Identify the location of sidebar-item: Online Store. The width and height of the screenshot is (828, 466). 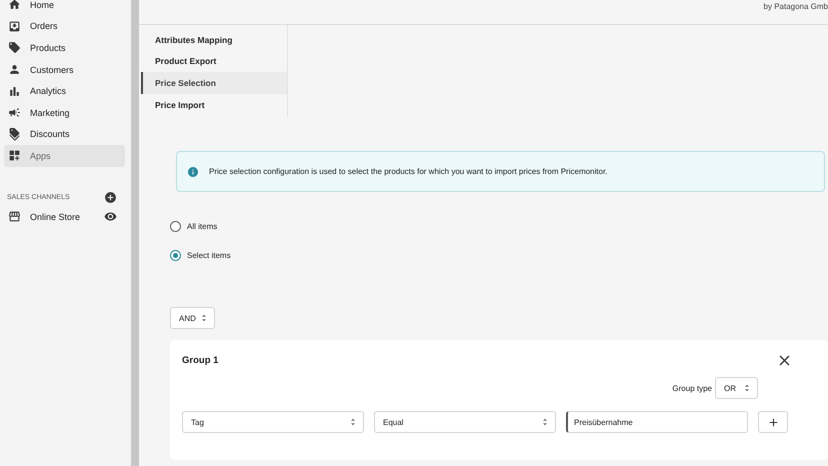
(61, 217).